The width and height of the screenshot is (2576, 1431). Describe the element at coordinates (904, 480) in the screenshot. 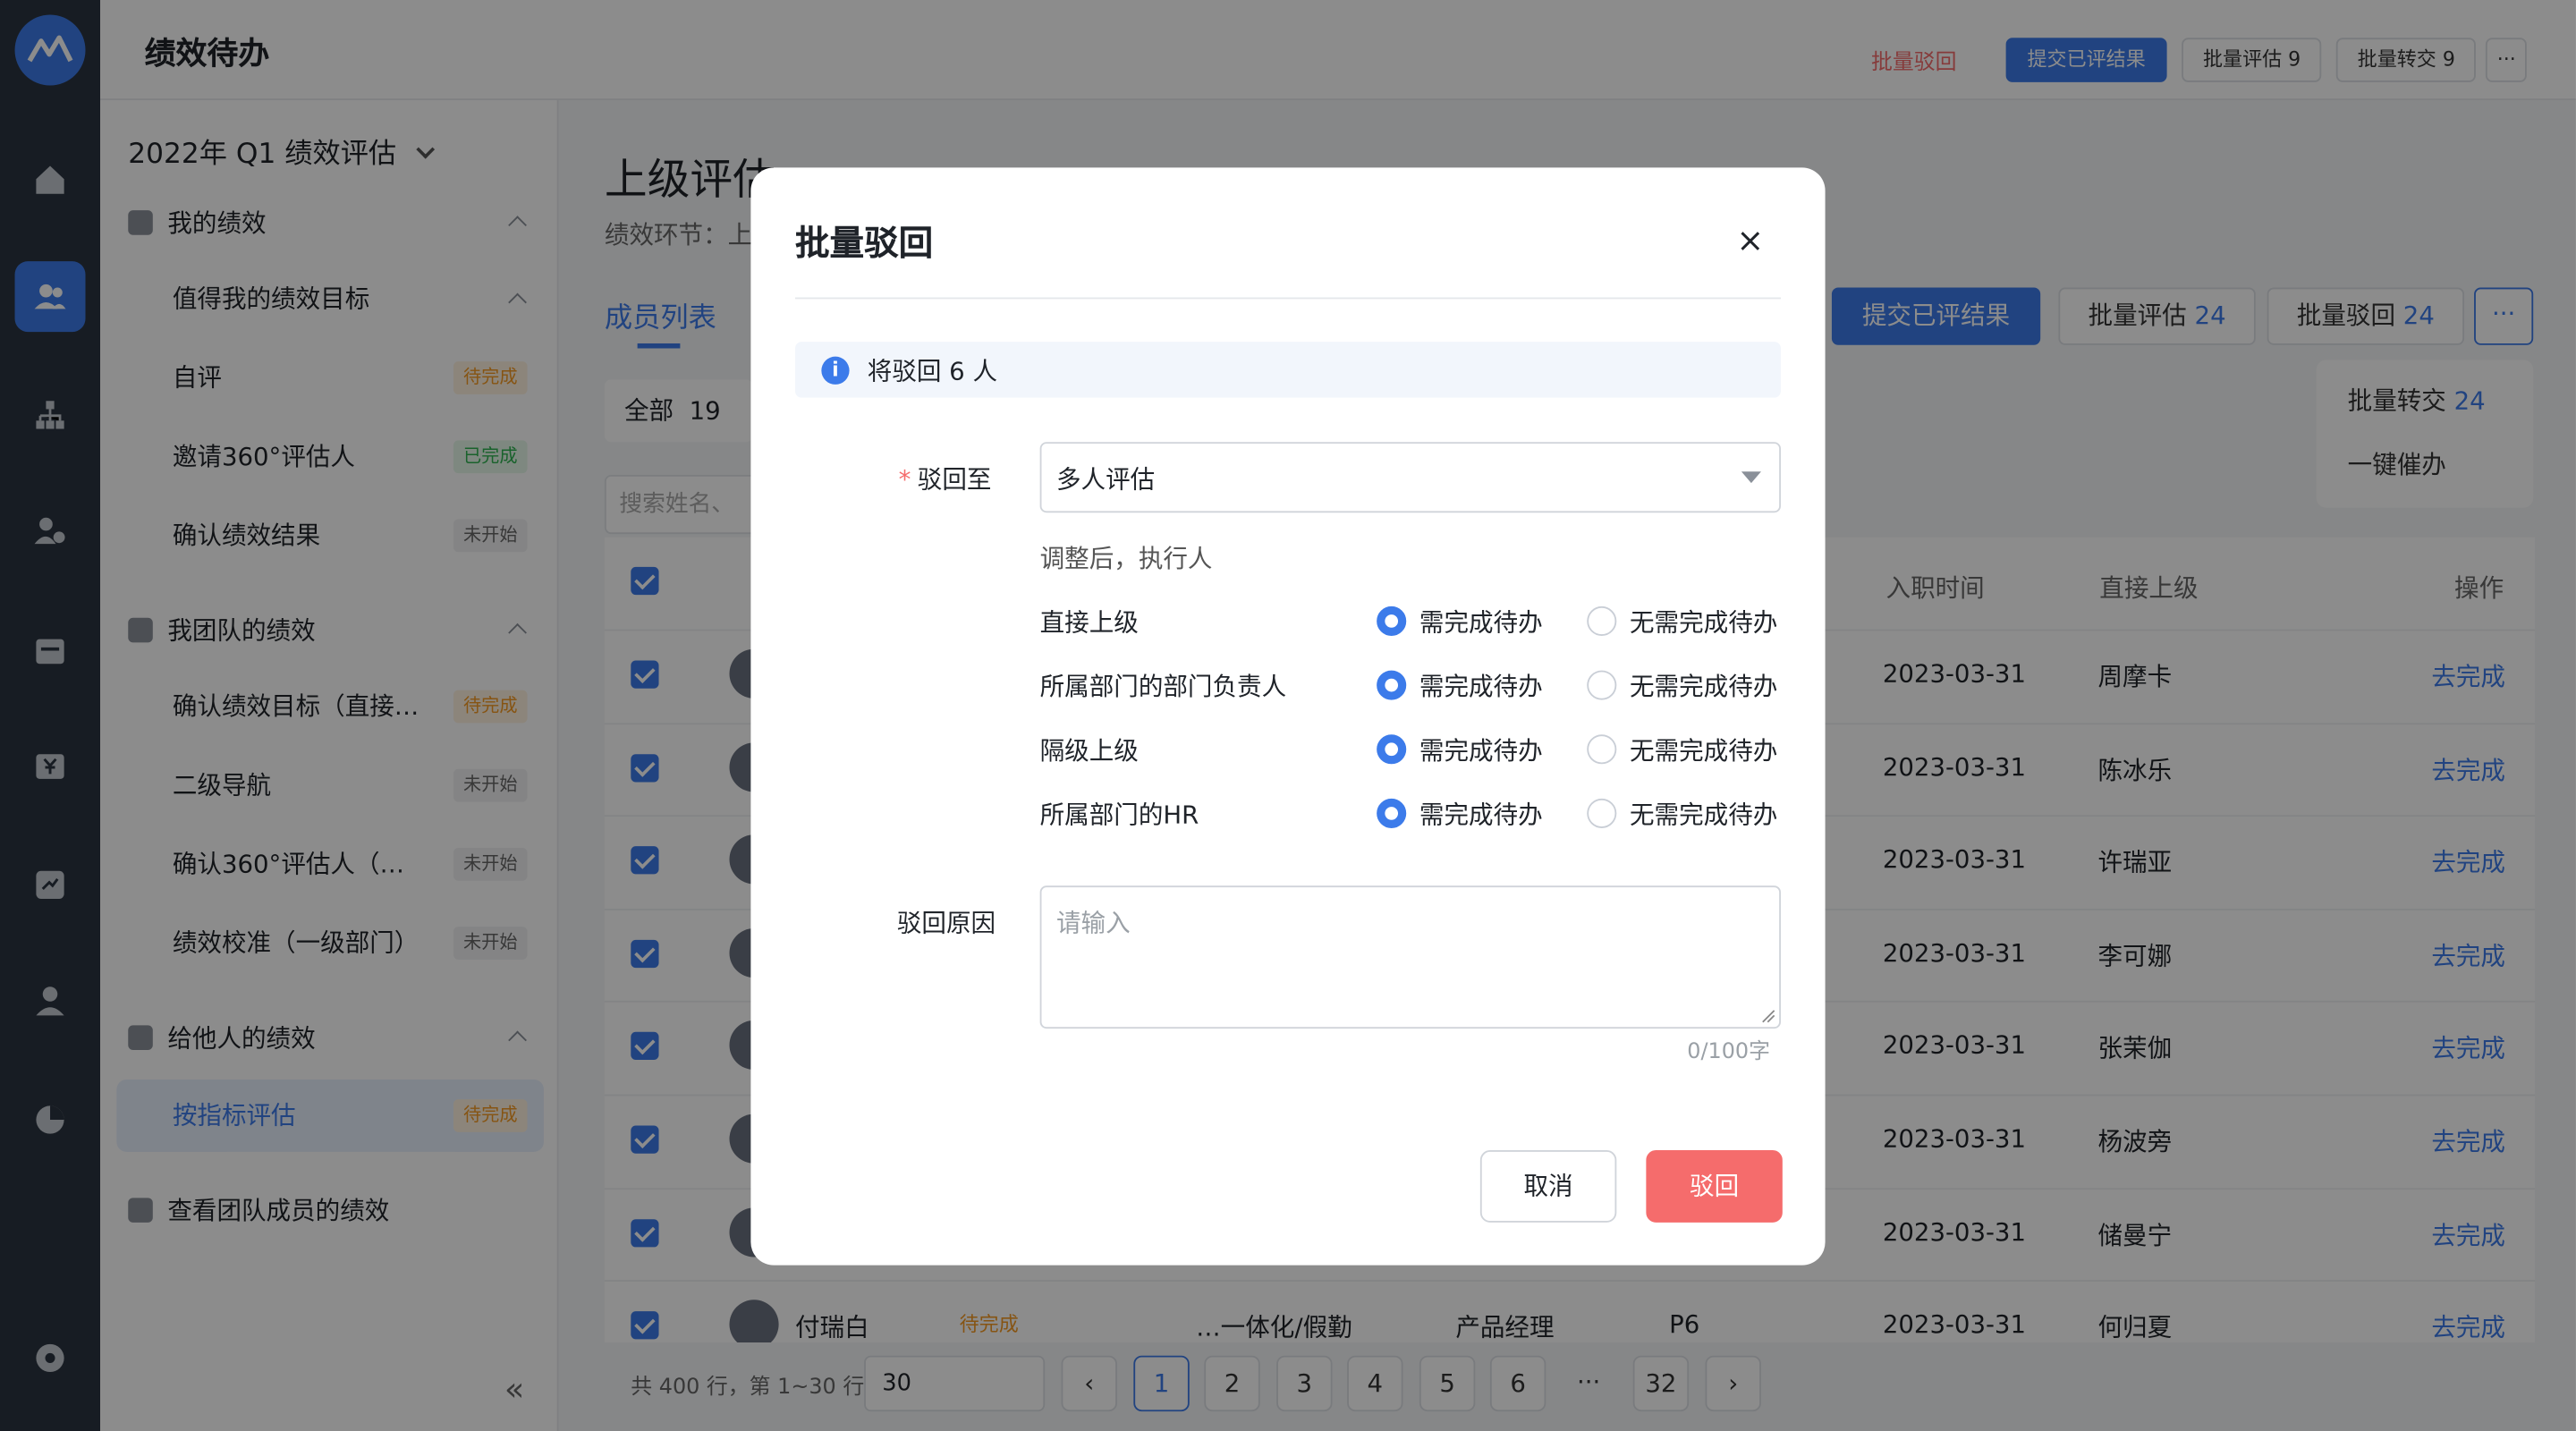

I see `required-mark: *` at that location.